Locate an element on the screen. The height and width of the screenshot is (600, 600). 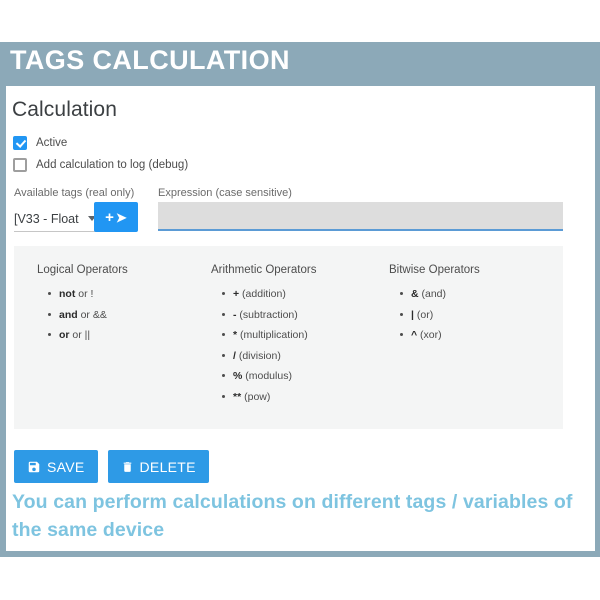
operators-list: & (and) | (or) ^ (xor) is located at coordinates (434, 314).